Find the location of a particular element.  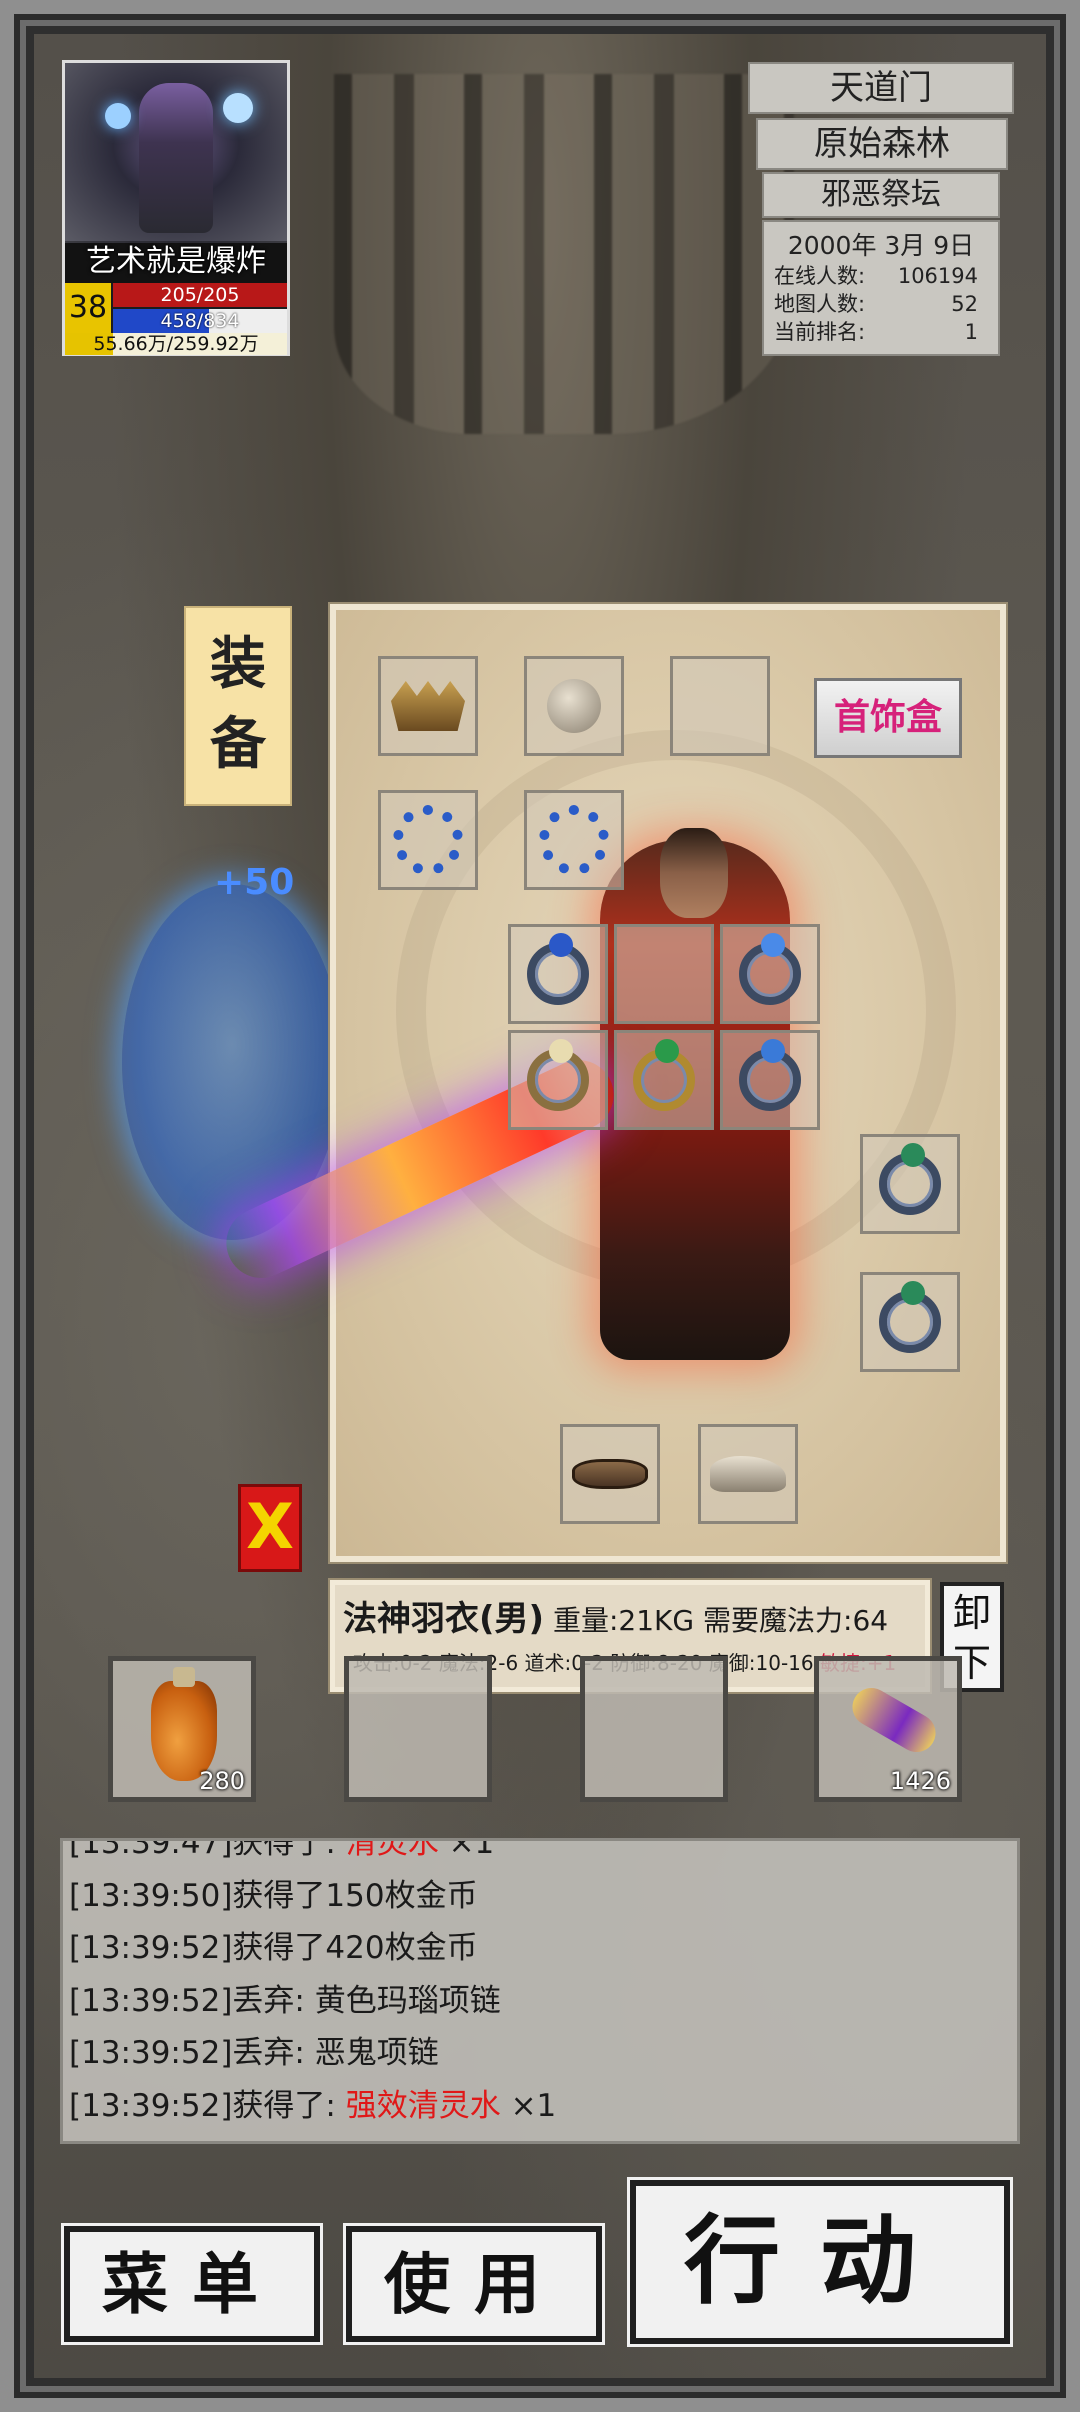

sect-name: 天道门 is located at coordinates (881, 88).